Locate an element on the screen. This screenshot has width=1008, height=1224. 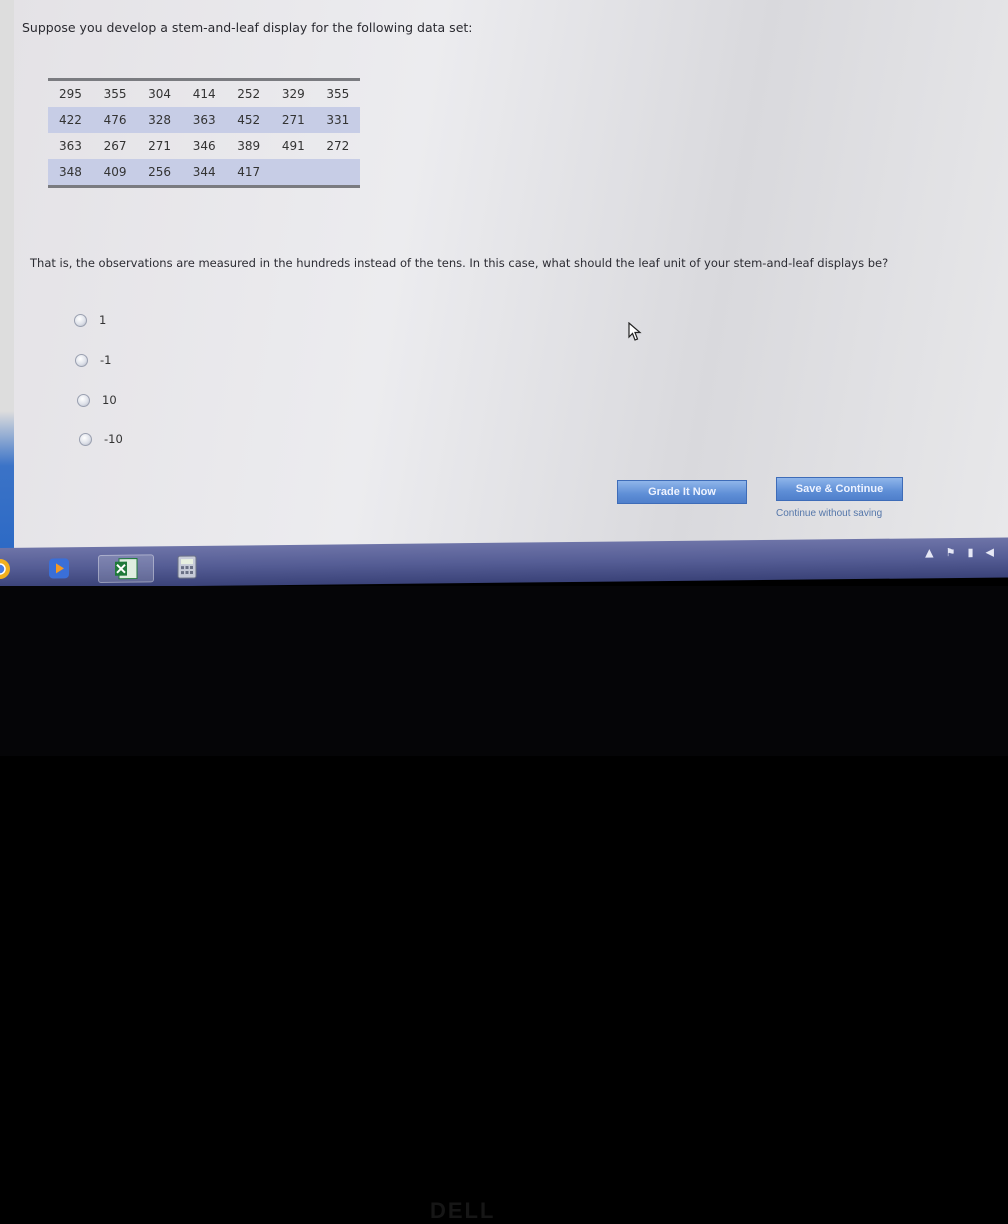
table-cell: 267 is located at coordinates (115, 146).